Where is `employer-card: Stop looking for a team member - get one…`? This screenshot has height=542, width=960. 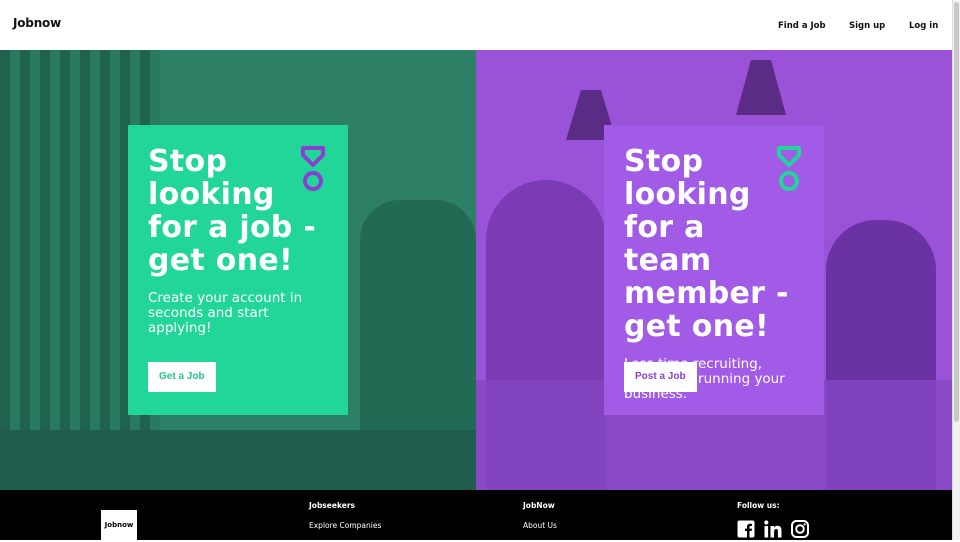
employer-card: Stop looking for a team member - get one… is located at coordinates (714, 270).